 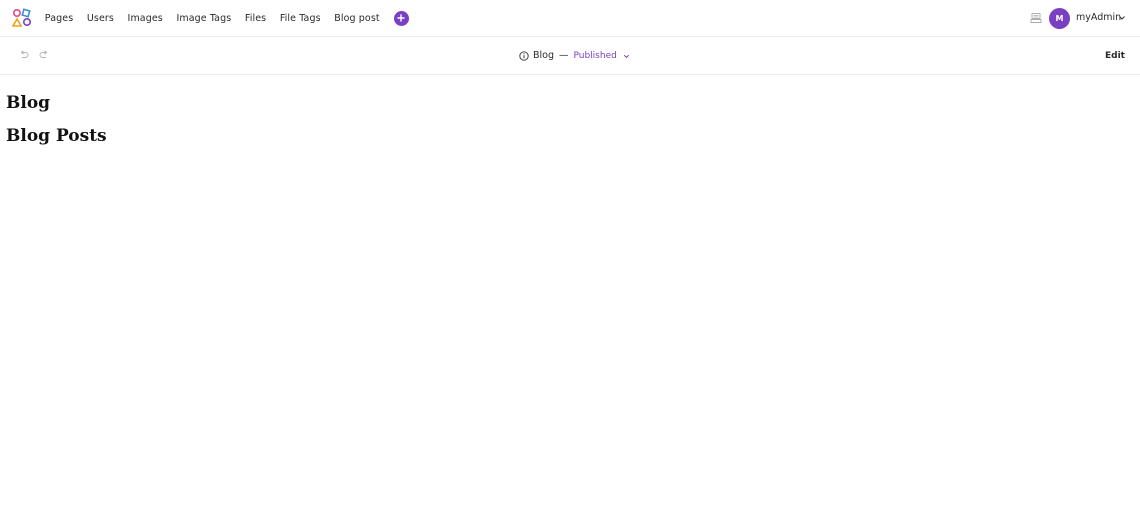 I want to click on redo-icon, so click(x=44, y=54).